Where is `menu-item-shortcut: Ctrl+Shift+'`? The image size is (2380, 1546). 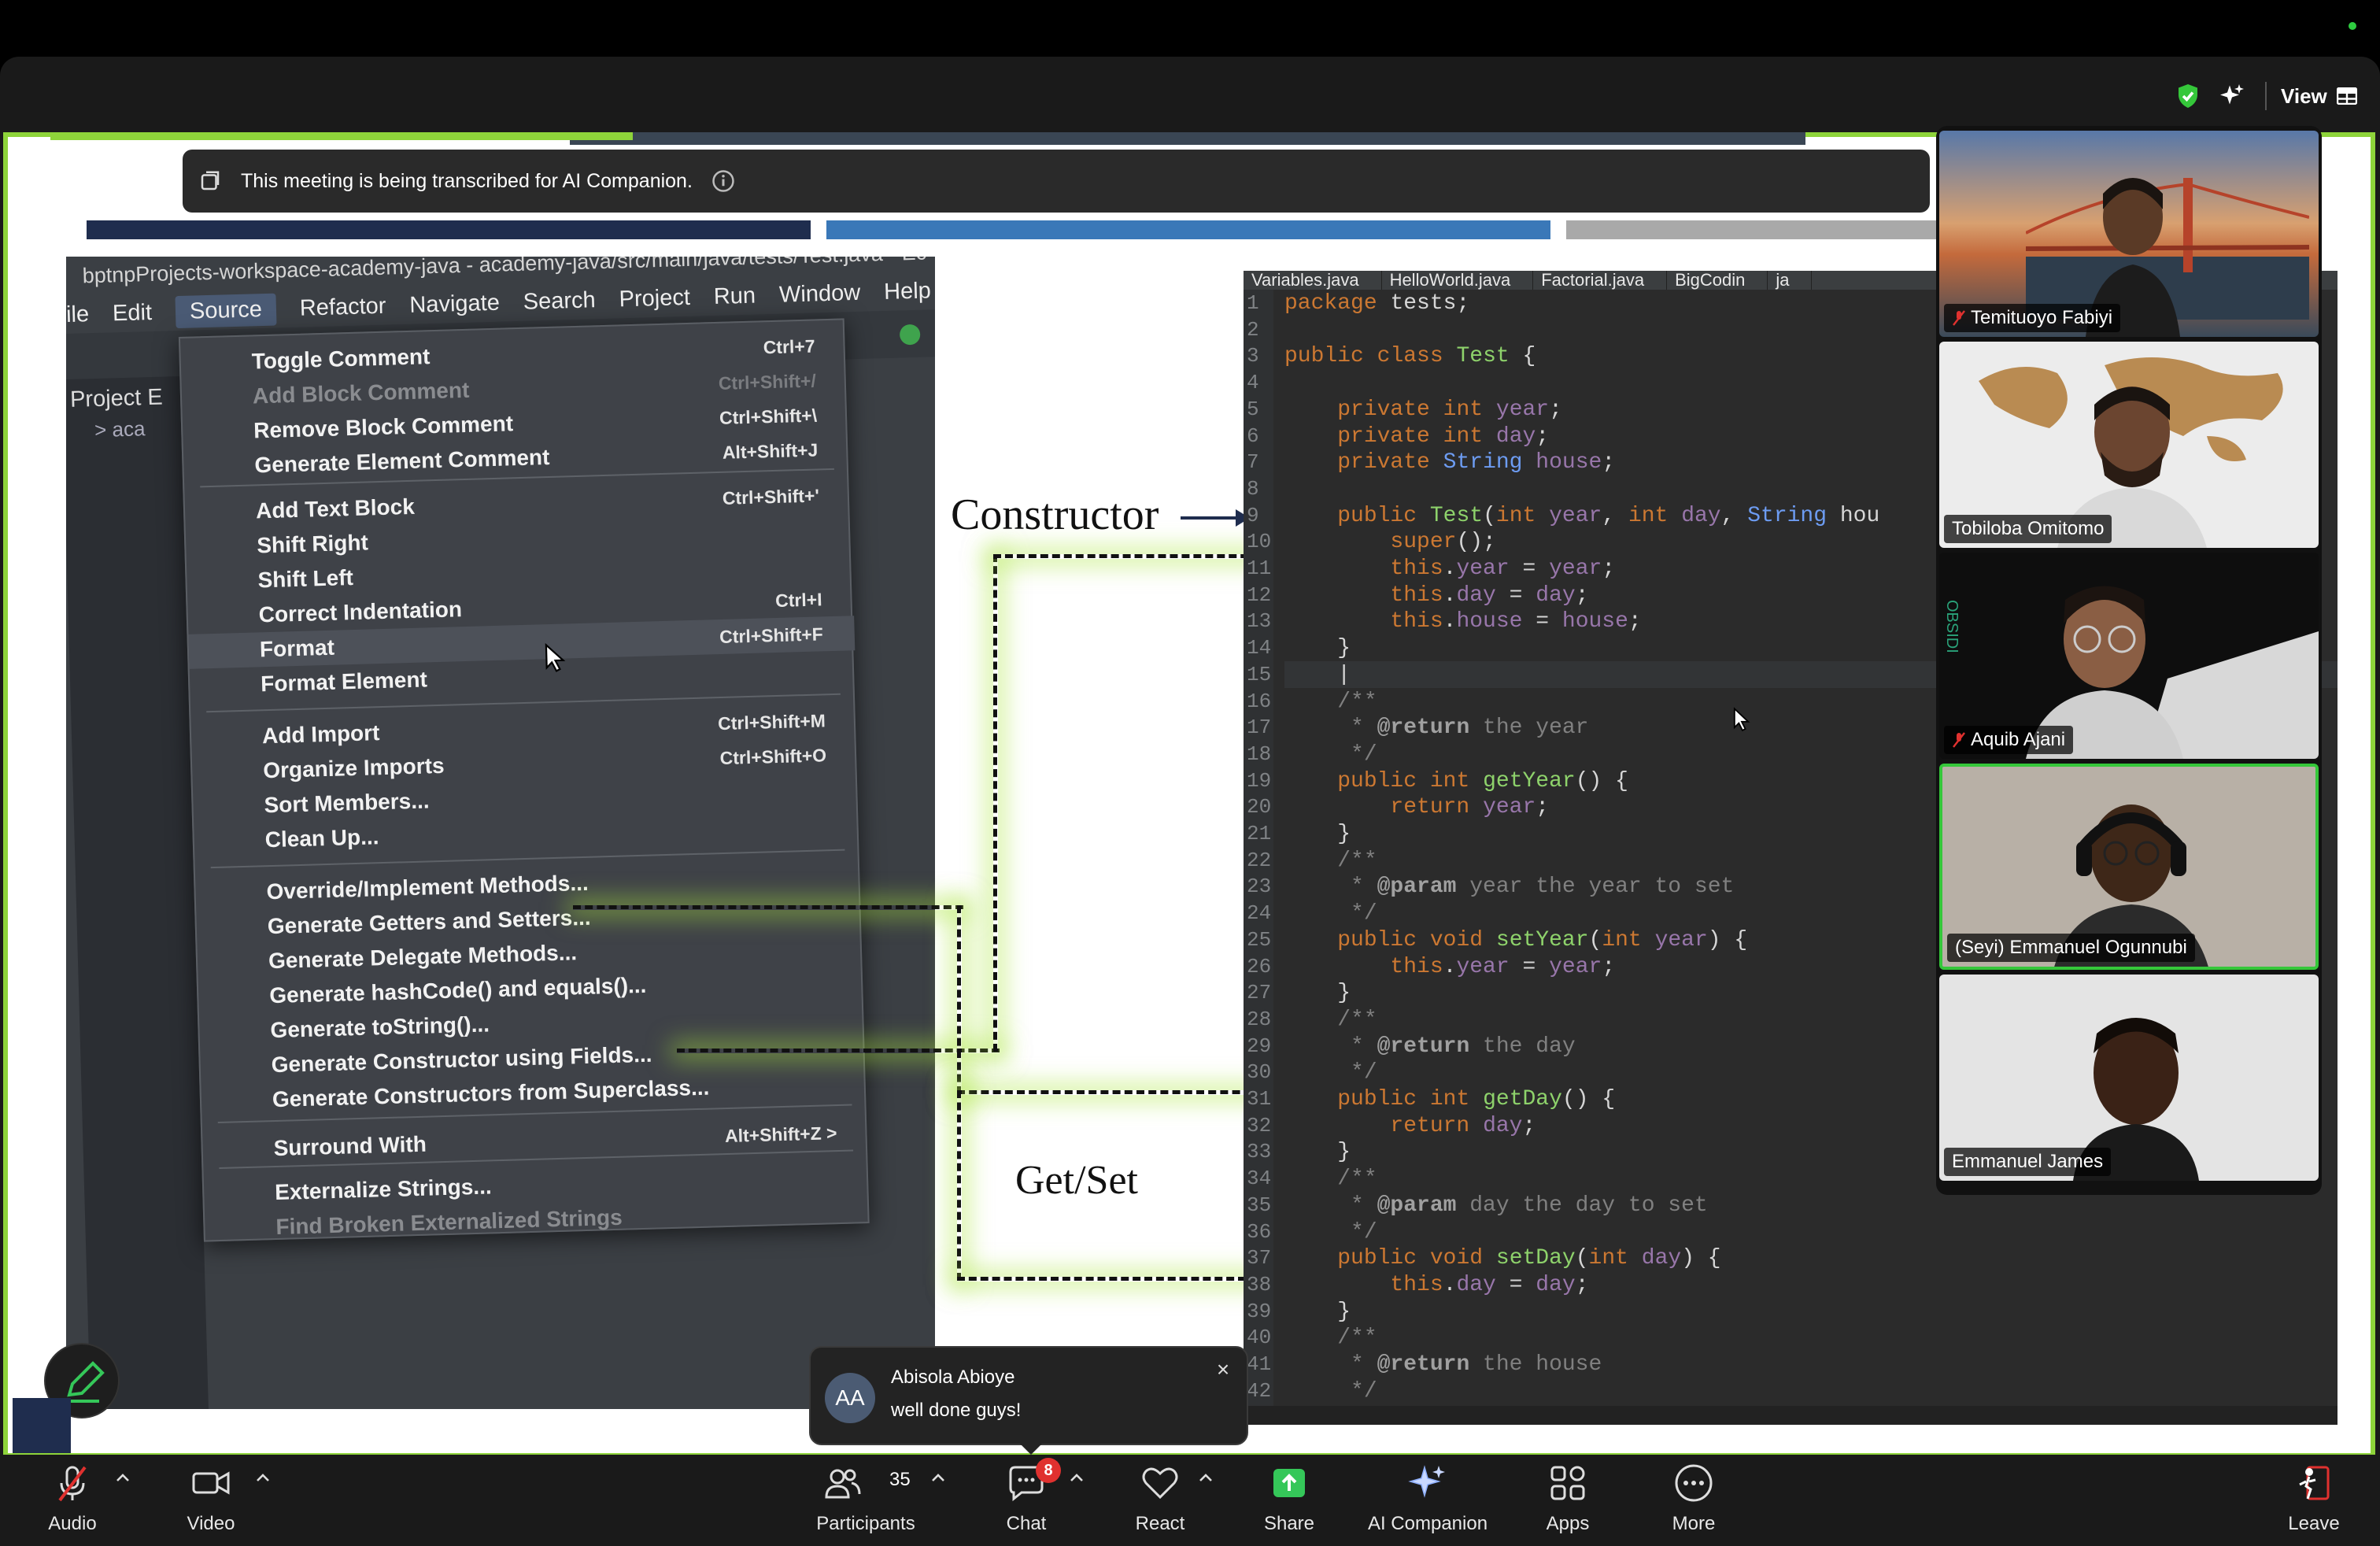 menu-item-shortcut: Ctrl+Shift+' is located at coordinates (771, 497).